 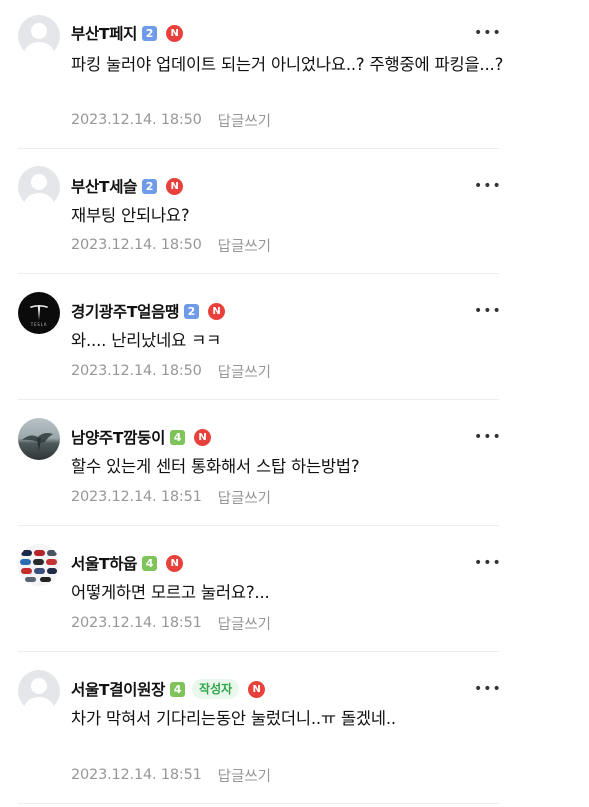 What do you see at coordinates (104, 186) in the screenshot?
I see `author-name: 부산T세슬` at bounding box center [104, 186].